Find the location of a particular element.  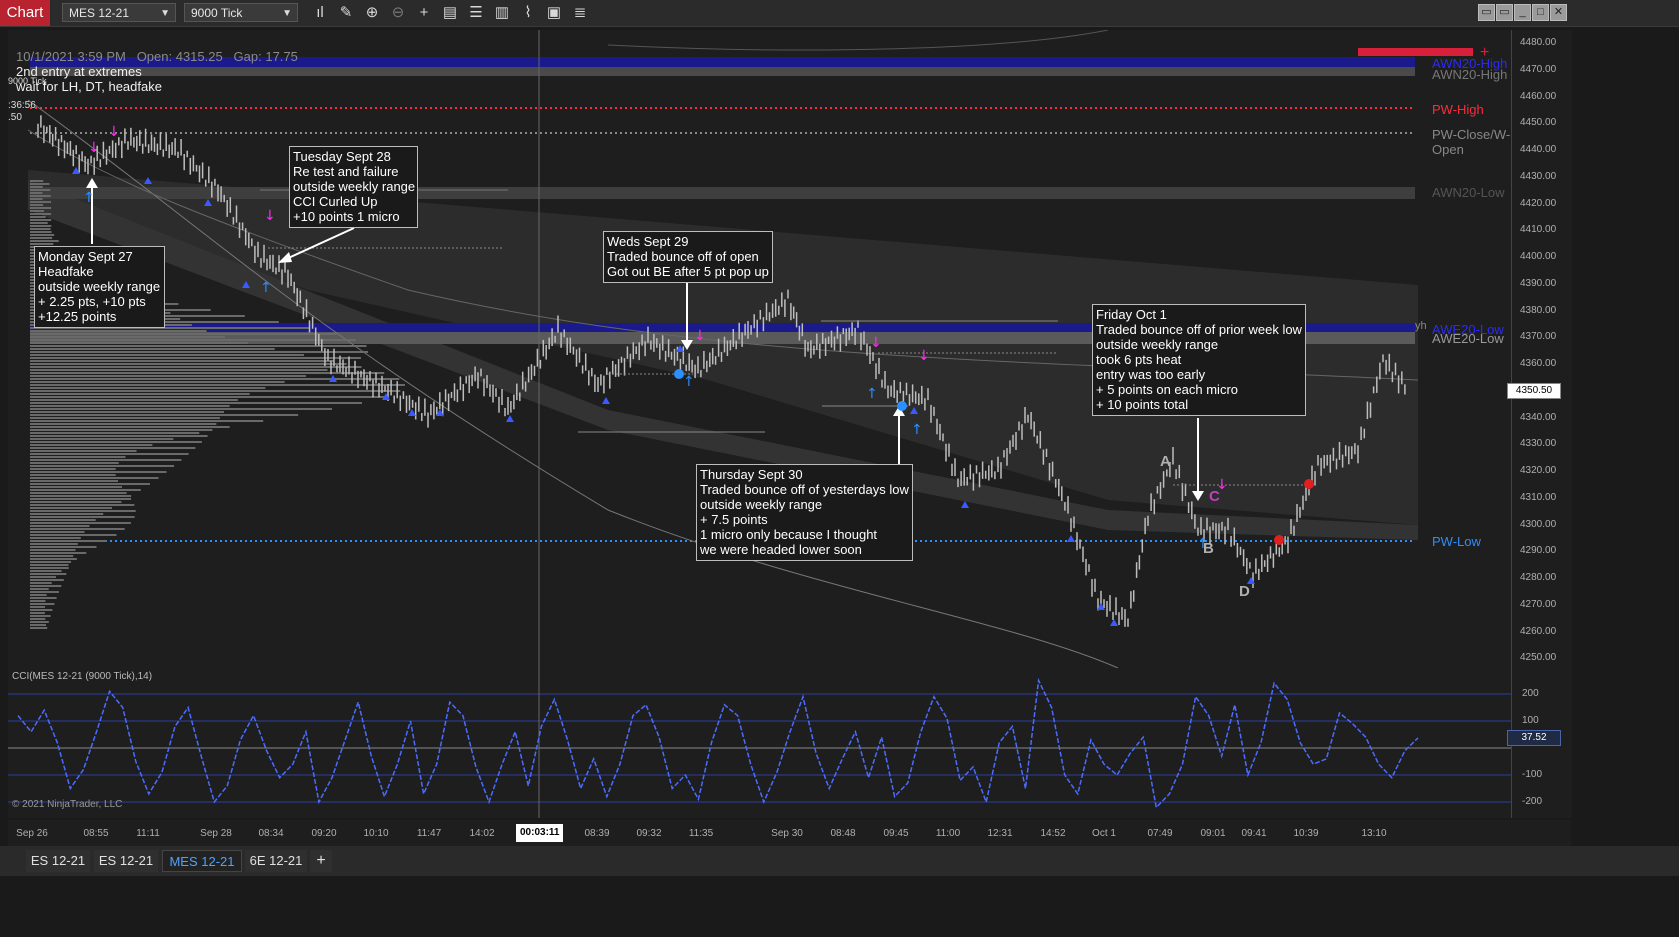

strategies-icon: ▥ is located at coordinates (502, 13).